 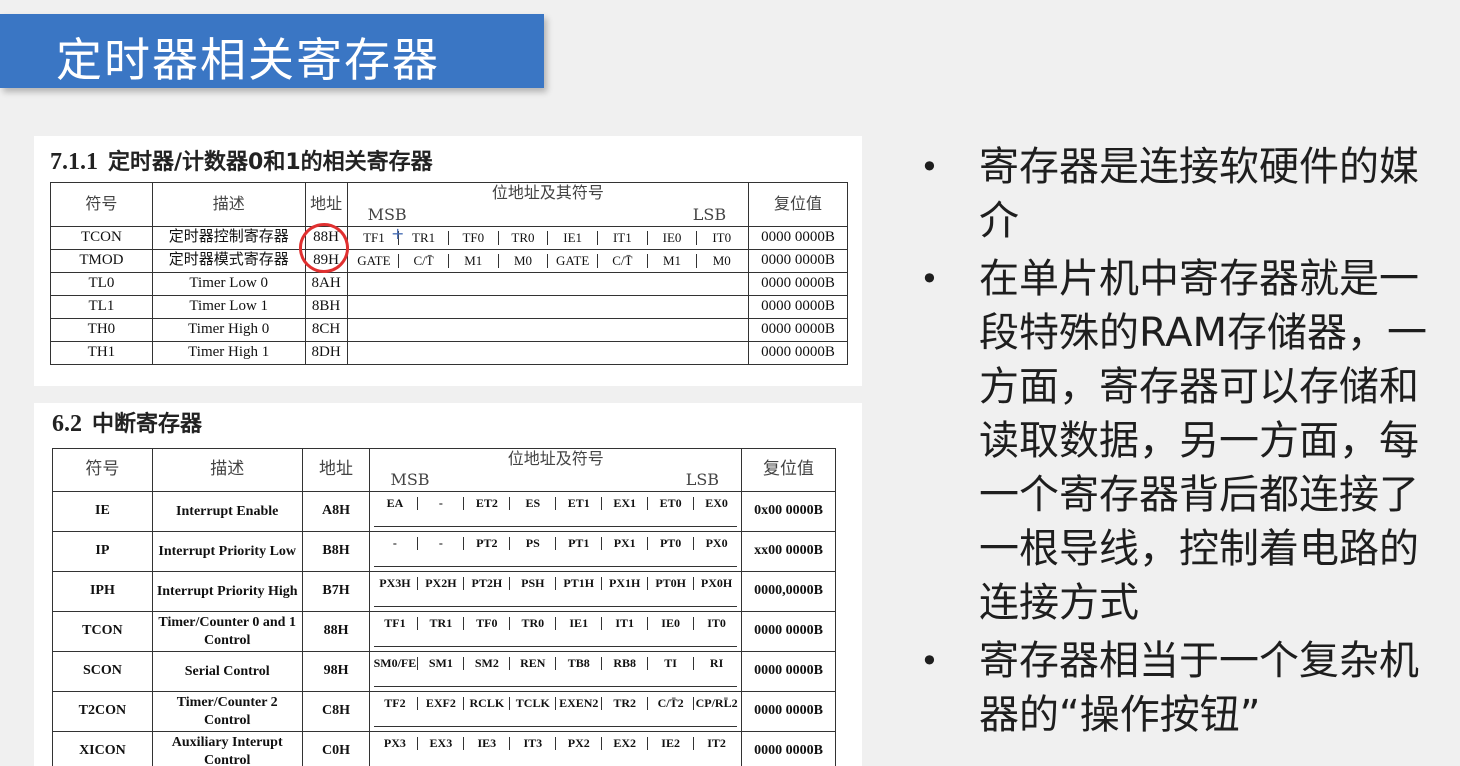 I want to click on bit-name: TCLK, so click(x=533, y=703).